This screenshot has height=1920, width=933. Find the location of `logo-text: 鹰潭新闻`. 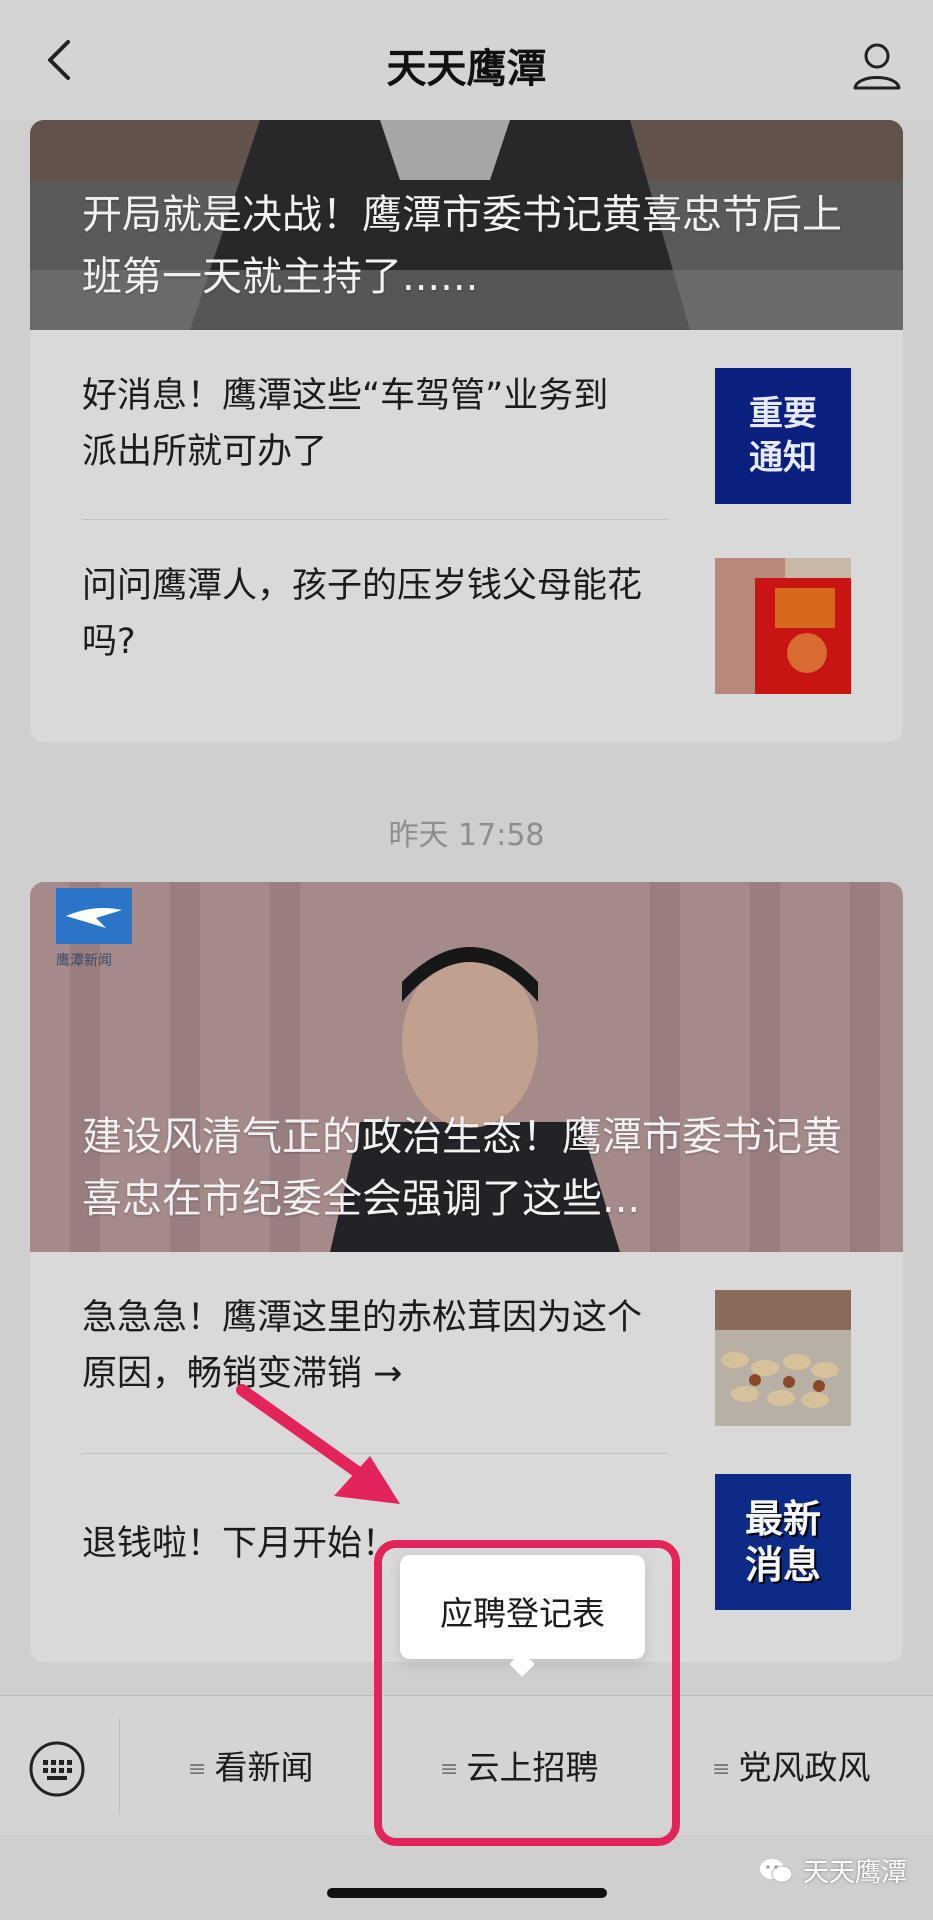

logo-text: 鹰潭新闻 is located at coordinates (84, 961).